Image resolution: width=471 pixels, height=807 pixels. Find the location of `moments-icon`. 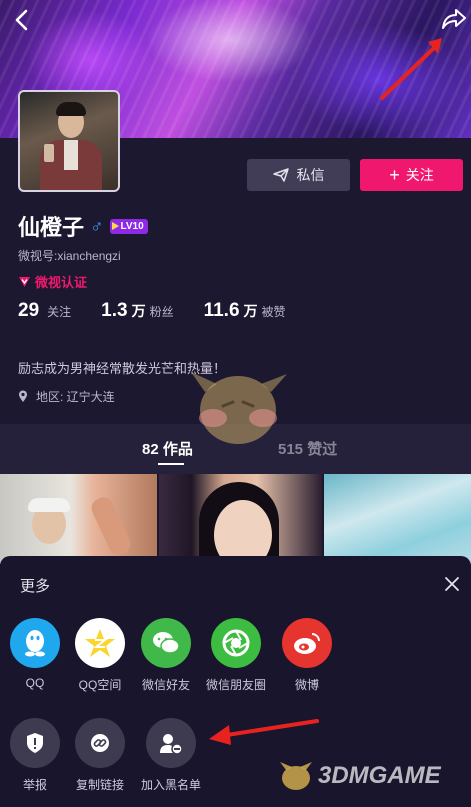

moments-icon is located at coordinates (236, 643).